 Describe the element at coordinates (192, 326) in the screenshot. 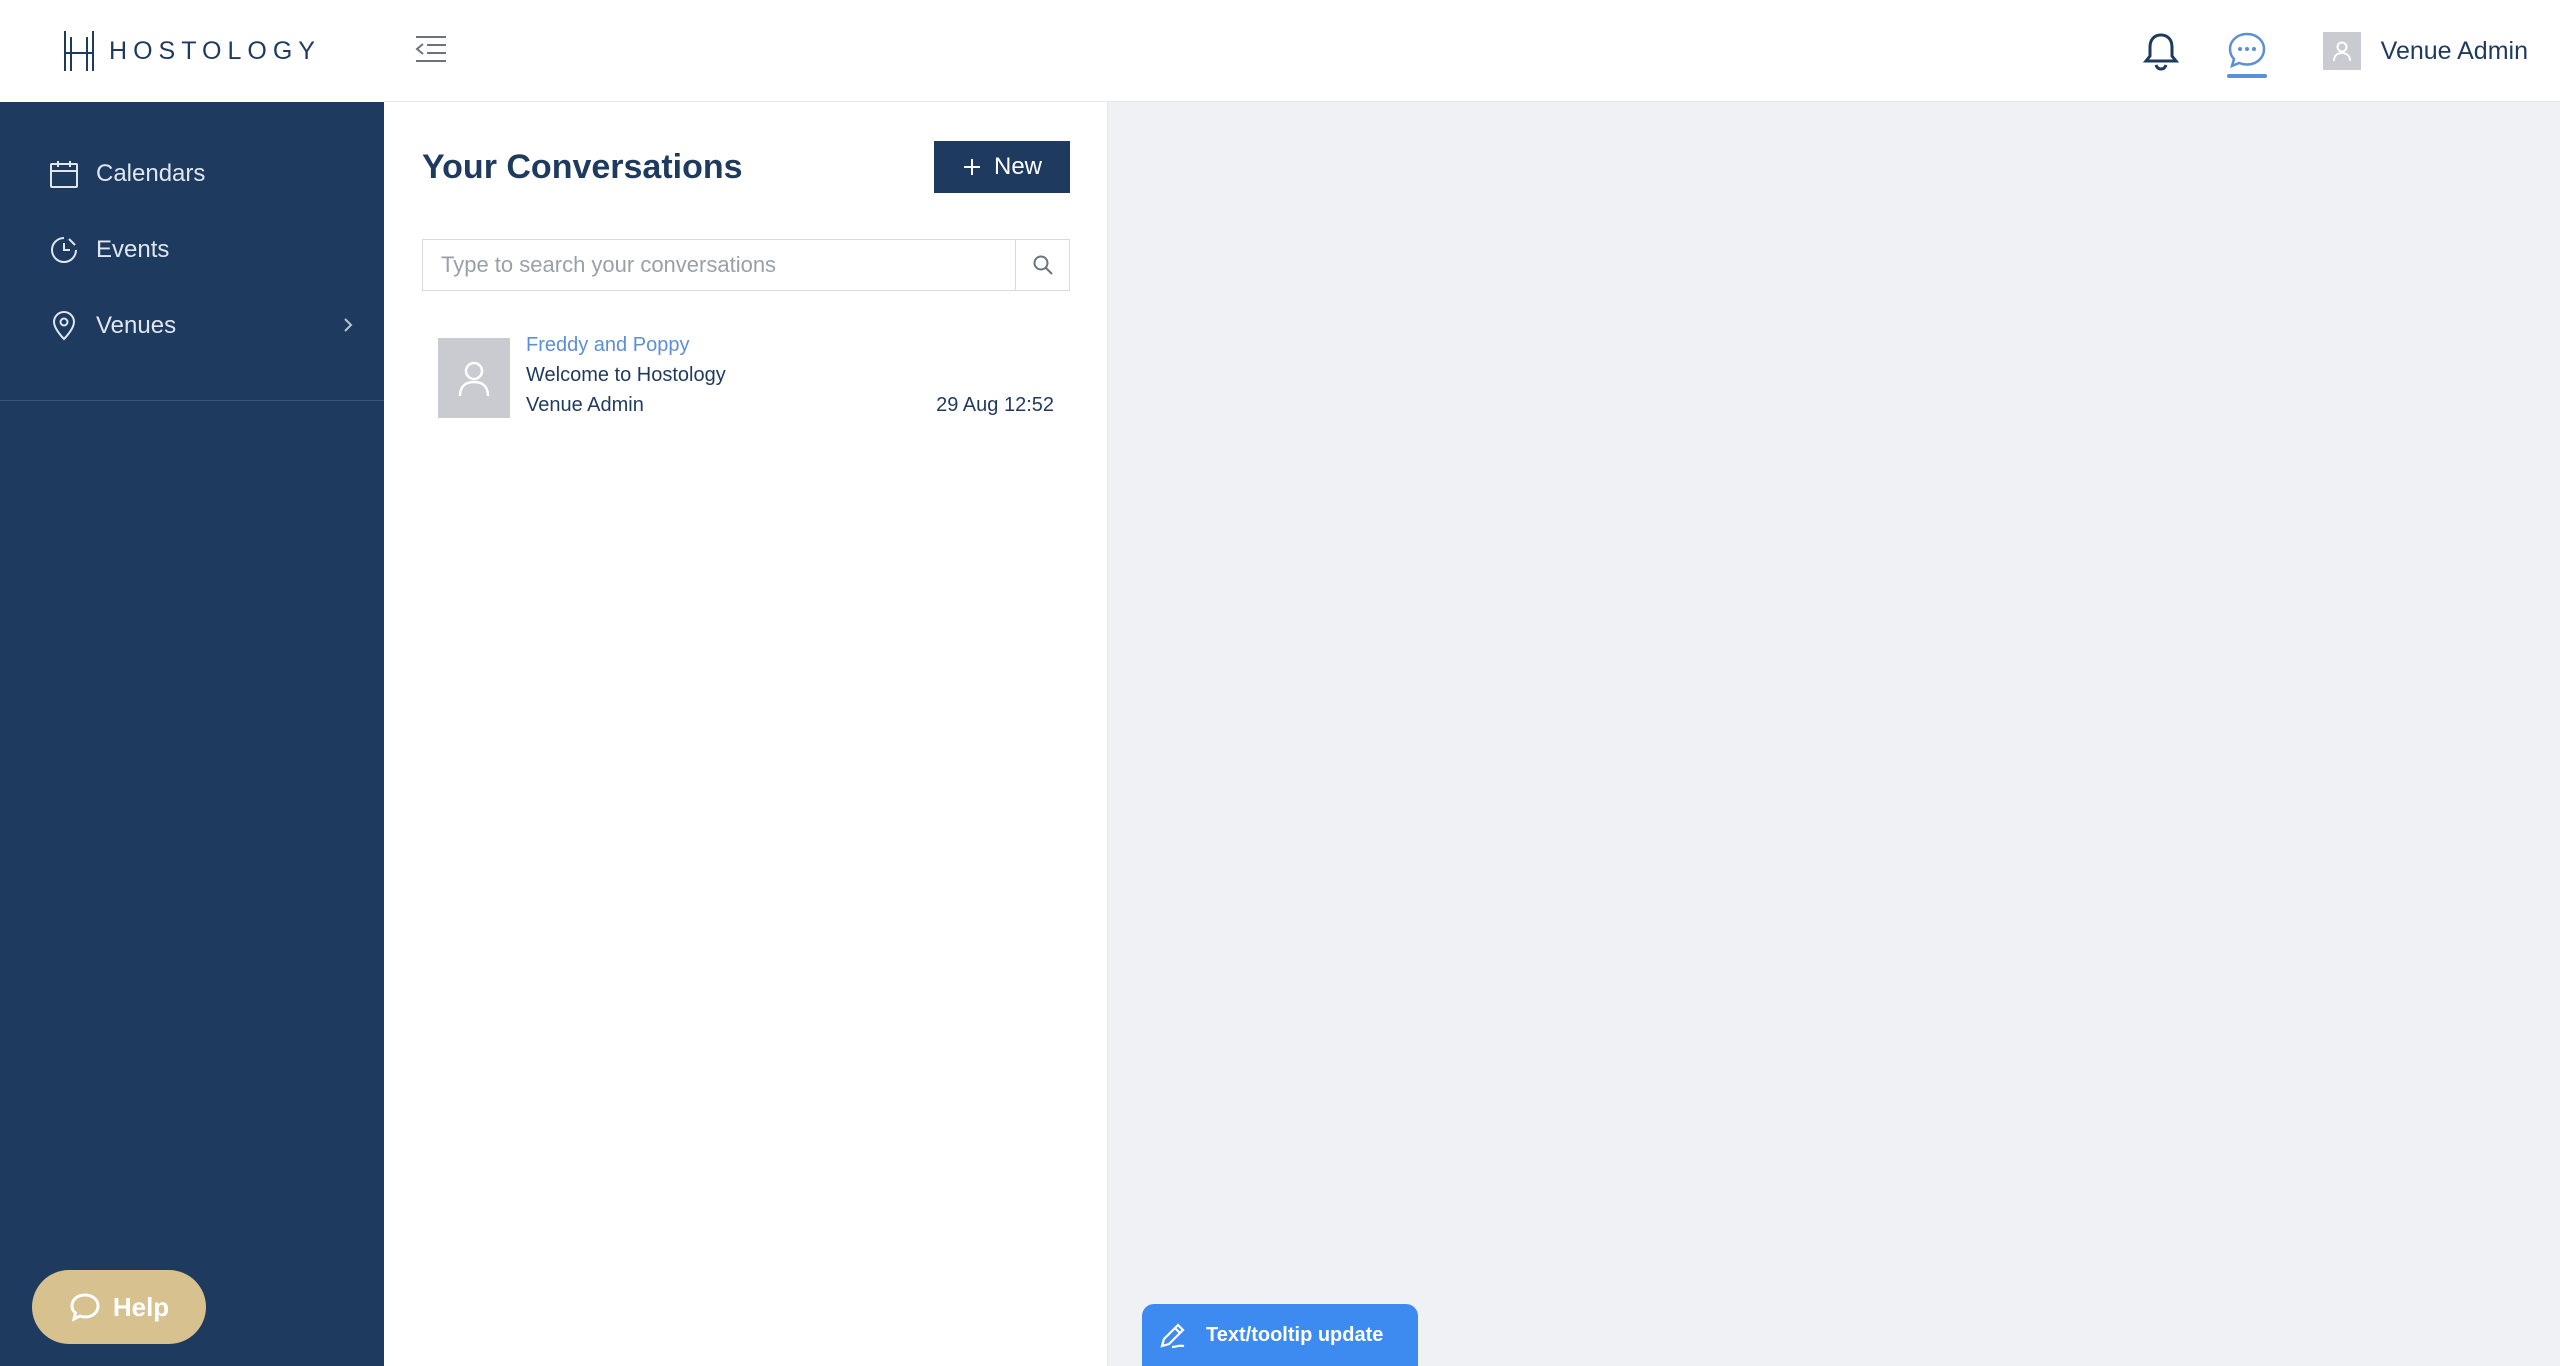

I see `sidebar-item-venues: Venues` at that location.